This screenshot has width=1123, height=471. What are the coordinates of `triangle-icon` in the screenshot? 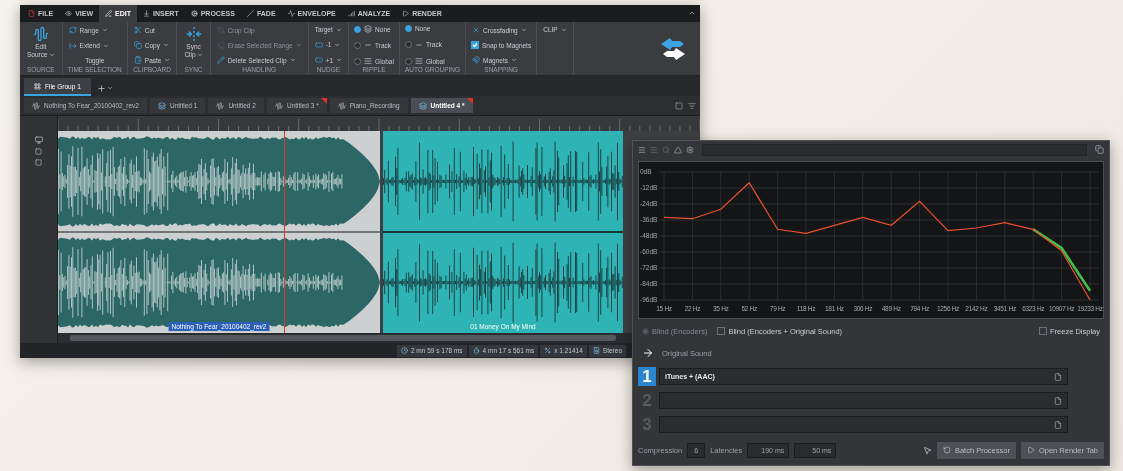 It's located at (678, 149).